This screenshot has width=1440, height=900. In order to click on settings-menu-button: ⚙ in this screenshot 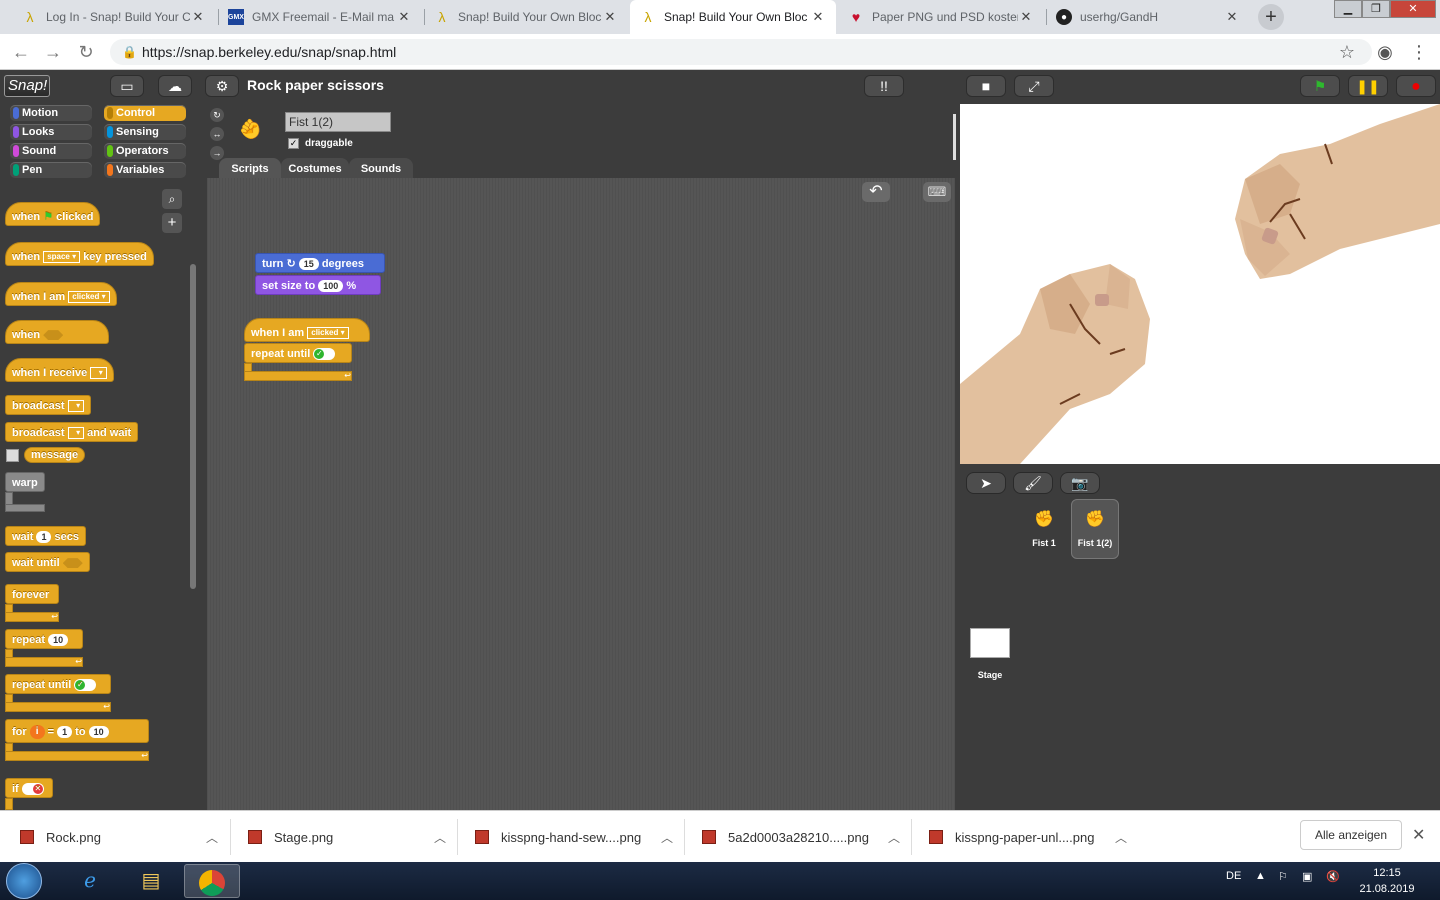, I will do `click(222, 86)`.